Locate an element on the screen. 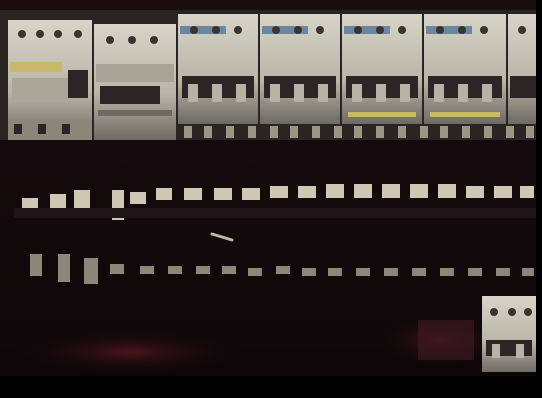 This screenshot has height=398, width=542. right-black-strip is located at coordinates (539, 199).